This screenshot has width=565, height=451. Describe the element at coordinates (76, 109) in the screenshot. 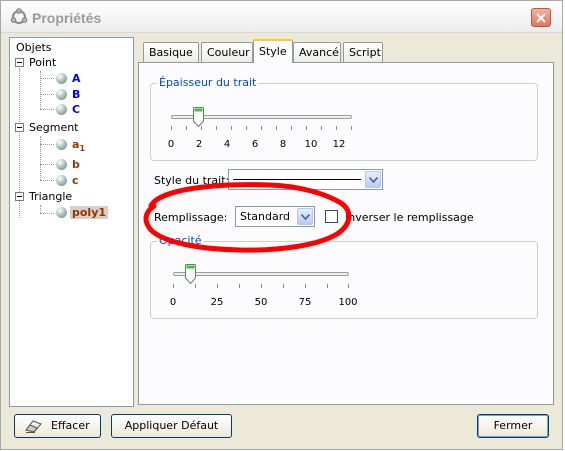

I see `tree-item-label: C` at that location.